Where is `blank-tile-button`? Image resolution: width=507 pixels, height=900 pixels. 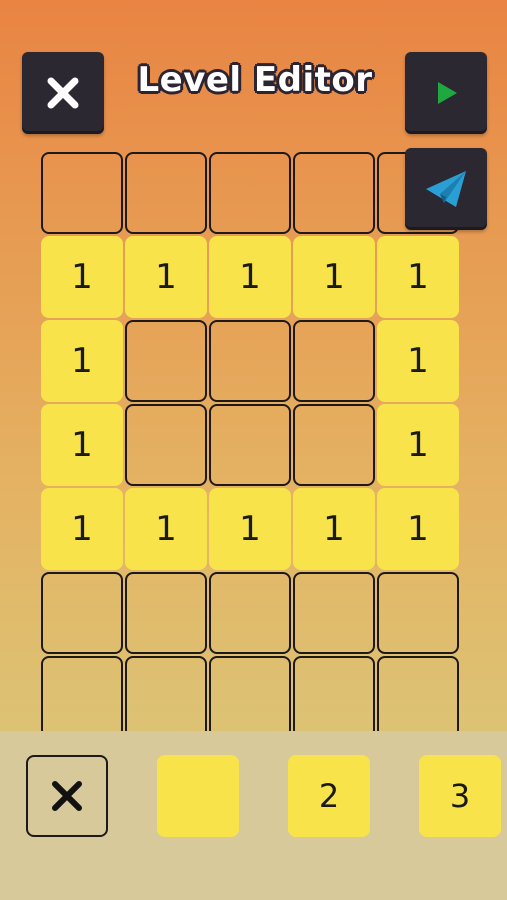
blank-tile-button is located at coordinates (198, 796).